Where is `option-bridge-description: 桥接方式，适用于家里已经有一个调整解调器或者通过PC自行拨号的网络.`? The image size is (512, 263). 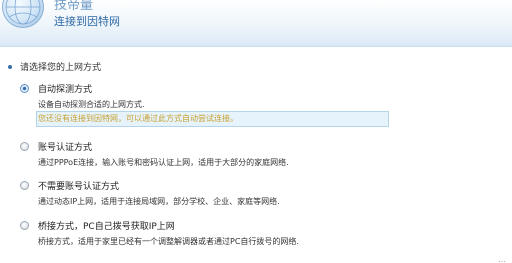
option-bridge-description: 桥接方式，适用于家里已经有一个调整解调器或者通过PC自行拨号的网络. is located at coordinates (168, 241).